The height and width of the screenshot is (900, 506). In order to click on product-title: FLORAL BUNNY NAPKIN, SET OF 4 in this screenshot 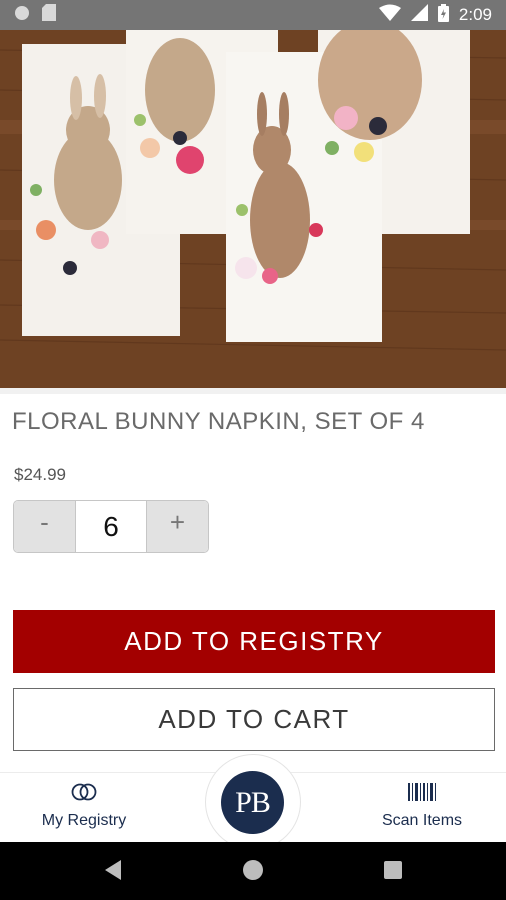, I will do `click(218, 421)`.